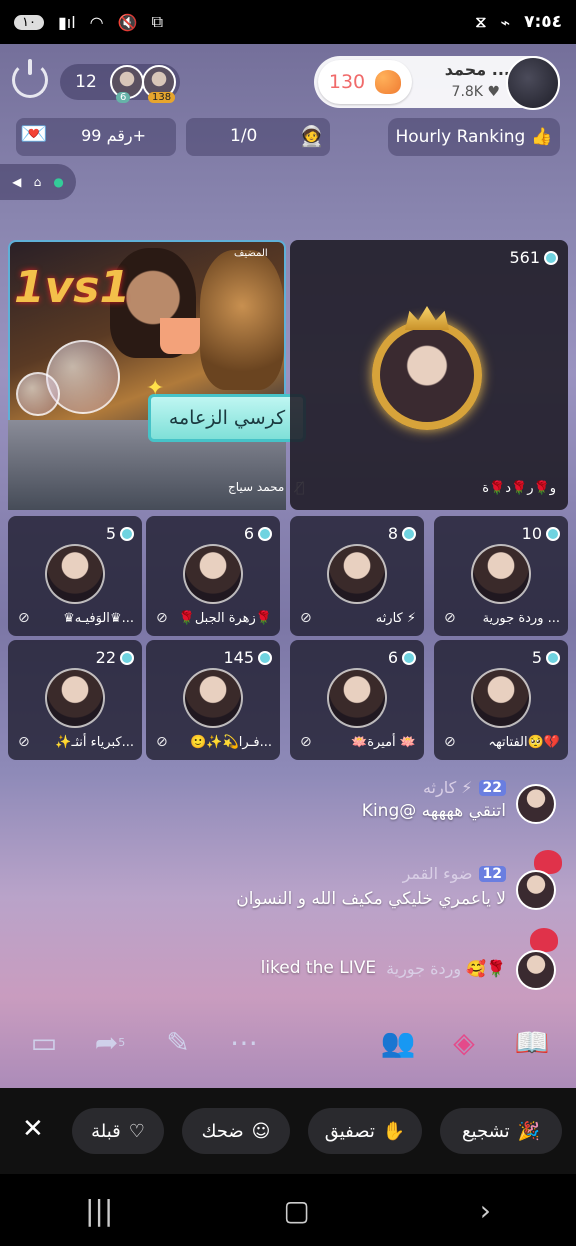 The height and width of the screenshot is (1246, 576). I want to click on seat-count: 22, so click(105, 657).